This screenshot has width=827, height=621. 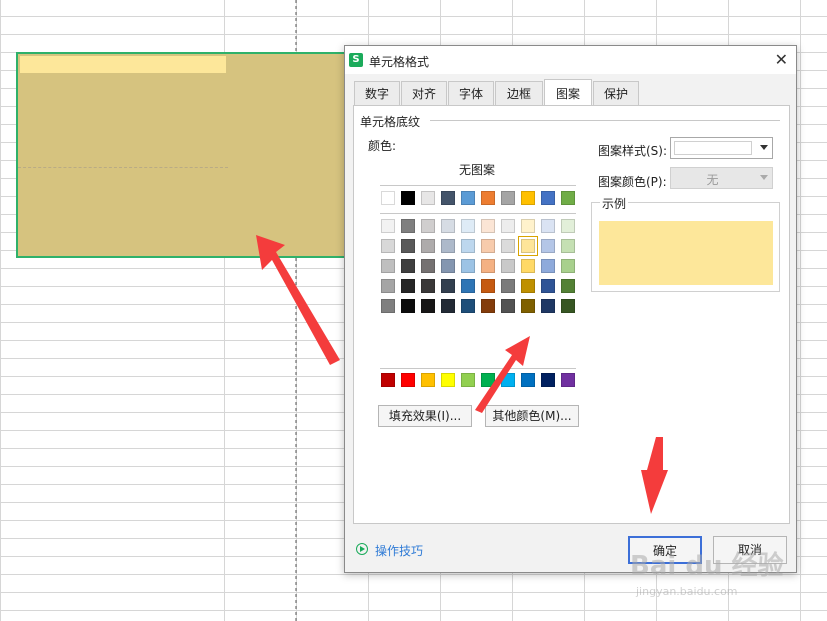 I want to click on watermark-url: jingyan.baidu.com, so click(x=687, y=591).